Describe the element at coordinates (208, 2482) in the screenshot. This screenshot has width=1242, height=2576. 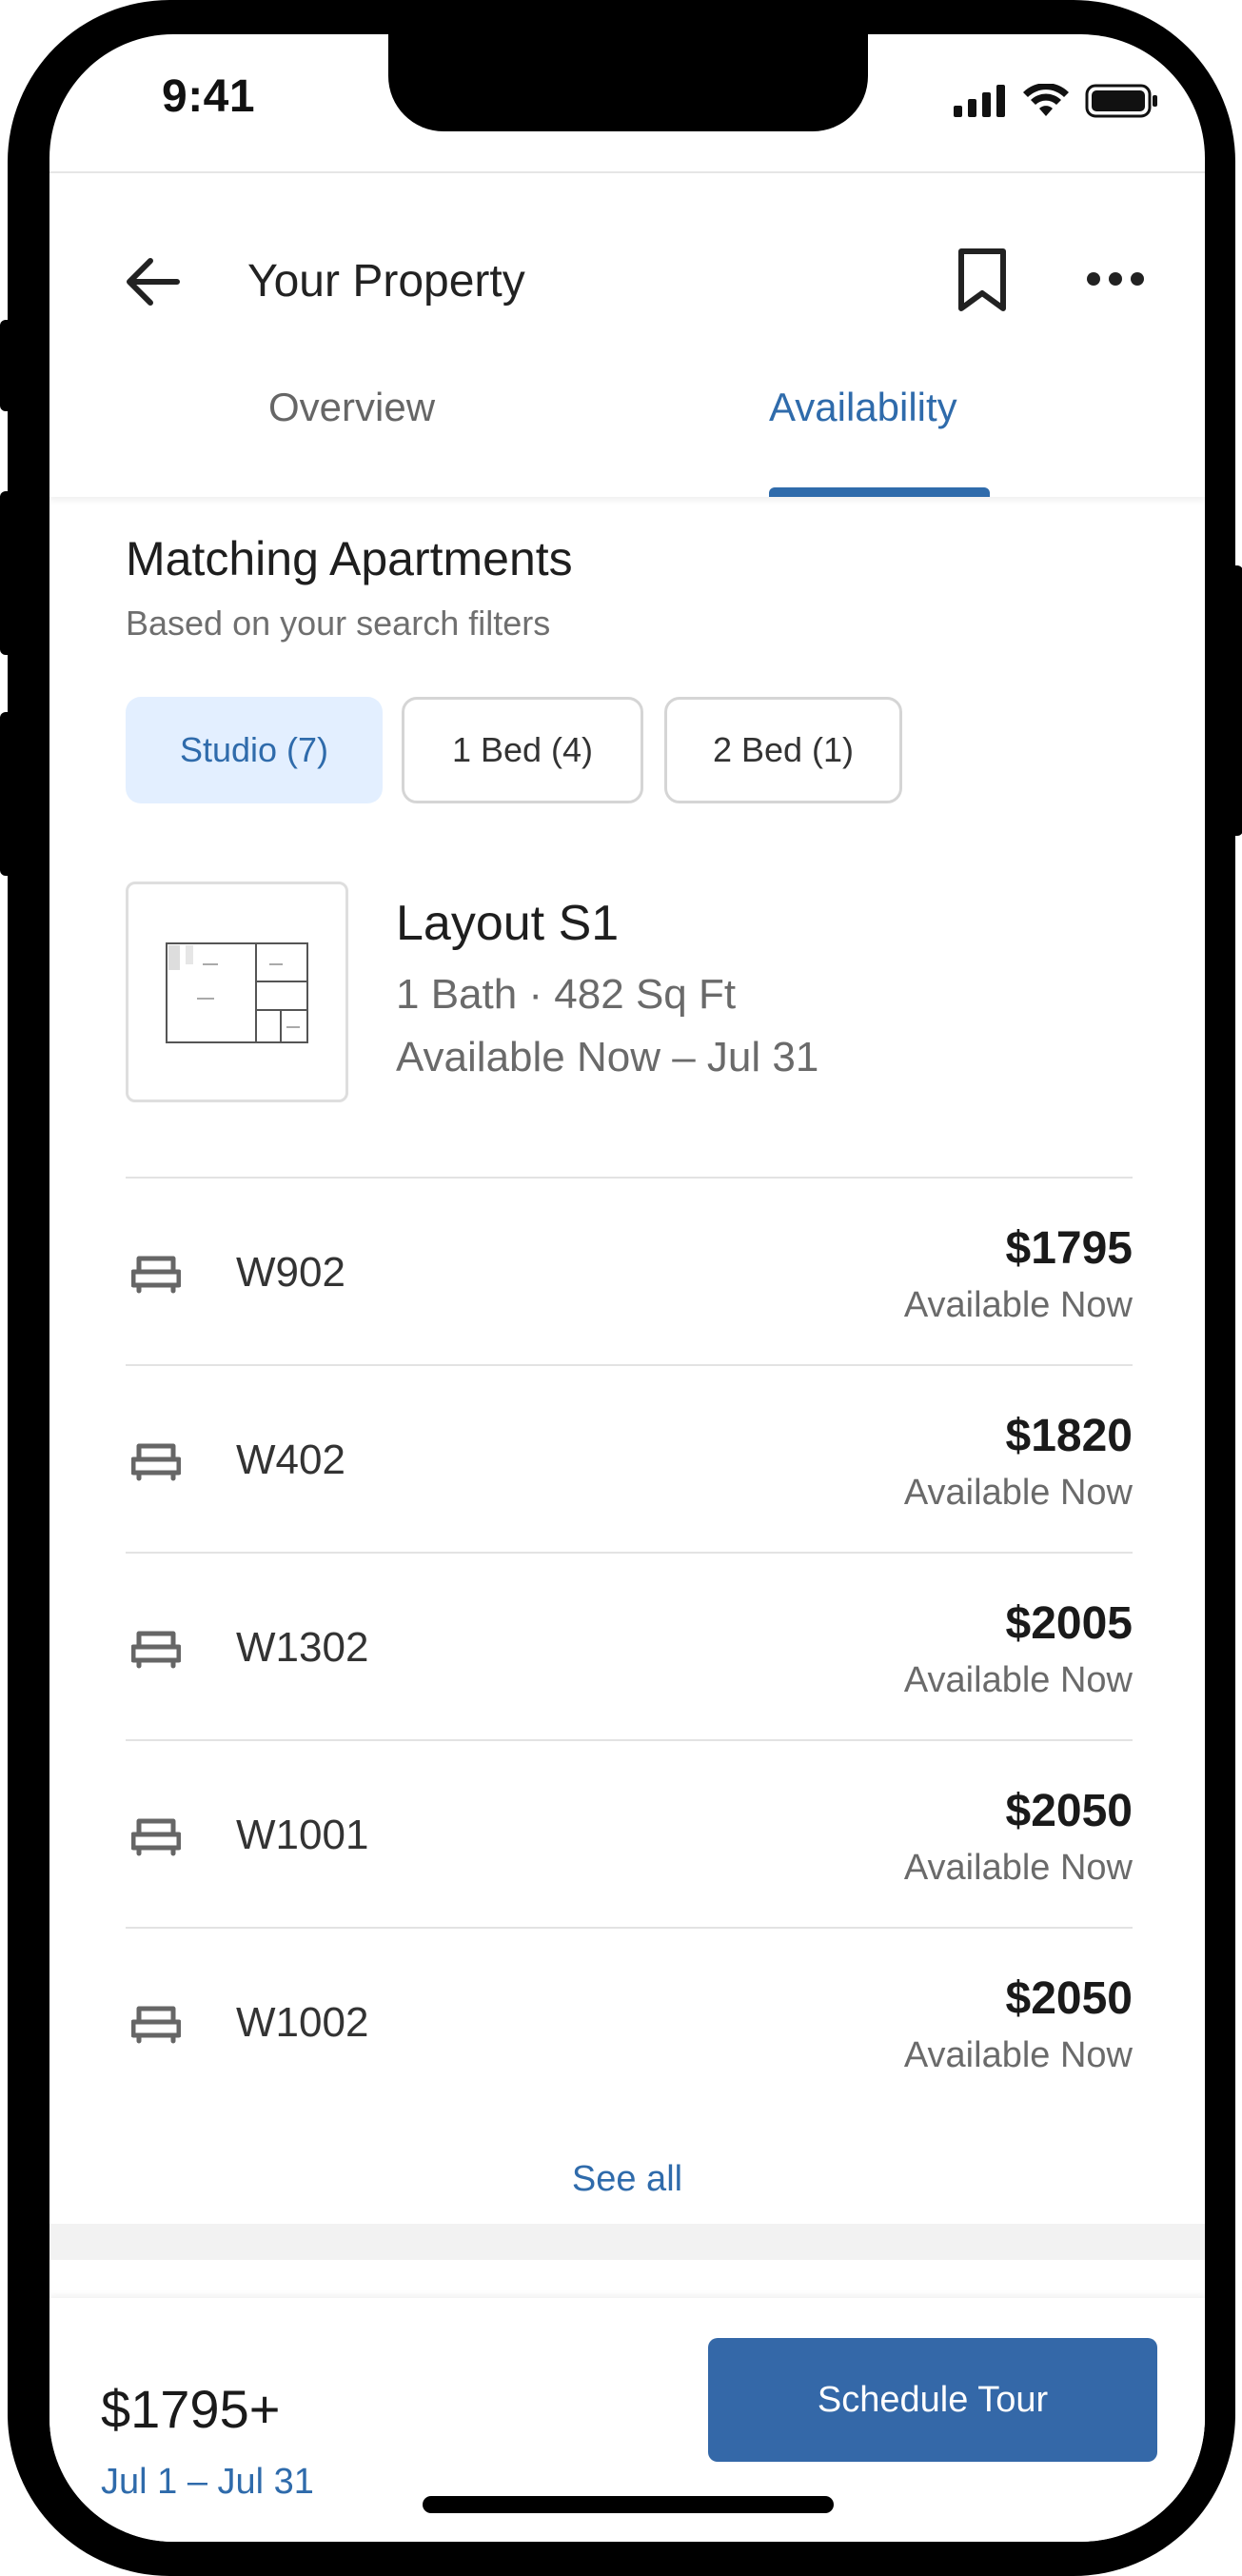
I see `date-range: Jul 1 – Jul 31` at that location.